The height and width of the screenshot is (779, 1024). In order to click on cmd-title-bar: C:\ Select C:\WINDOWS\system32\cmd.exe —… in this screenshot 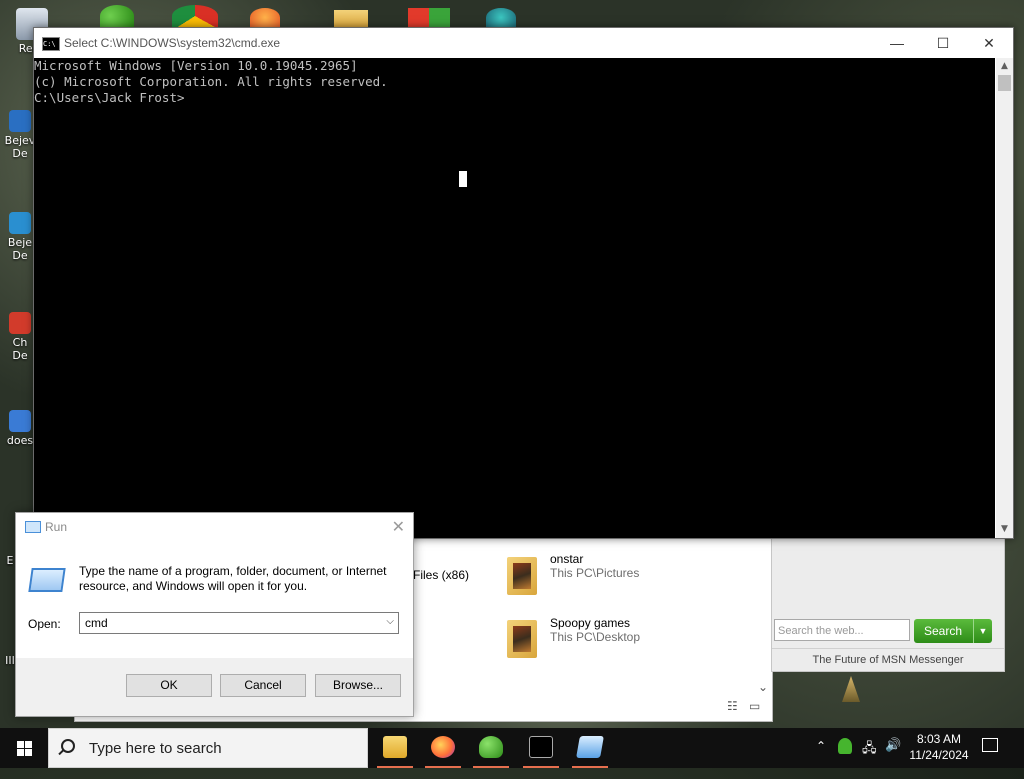, I will do `click(523, 43)`.